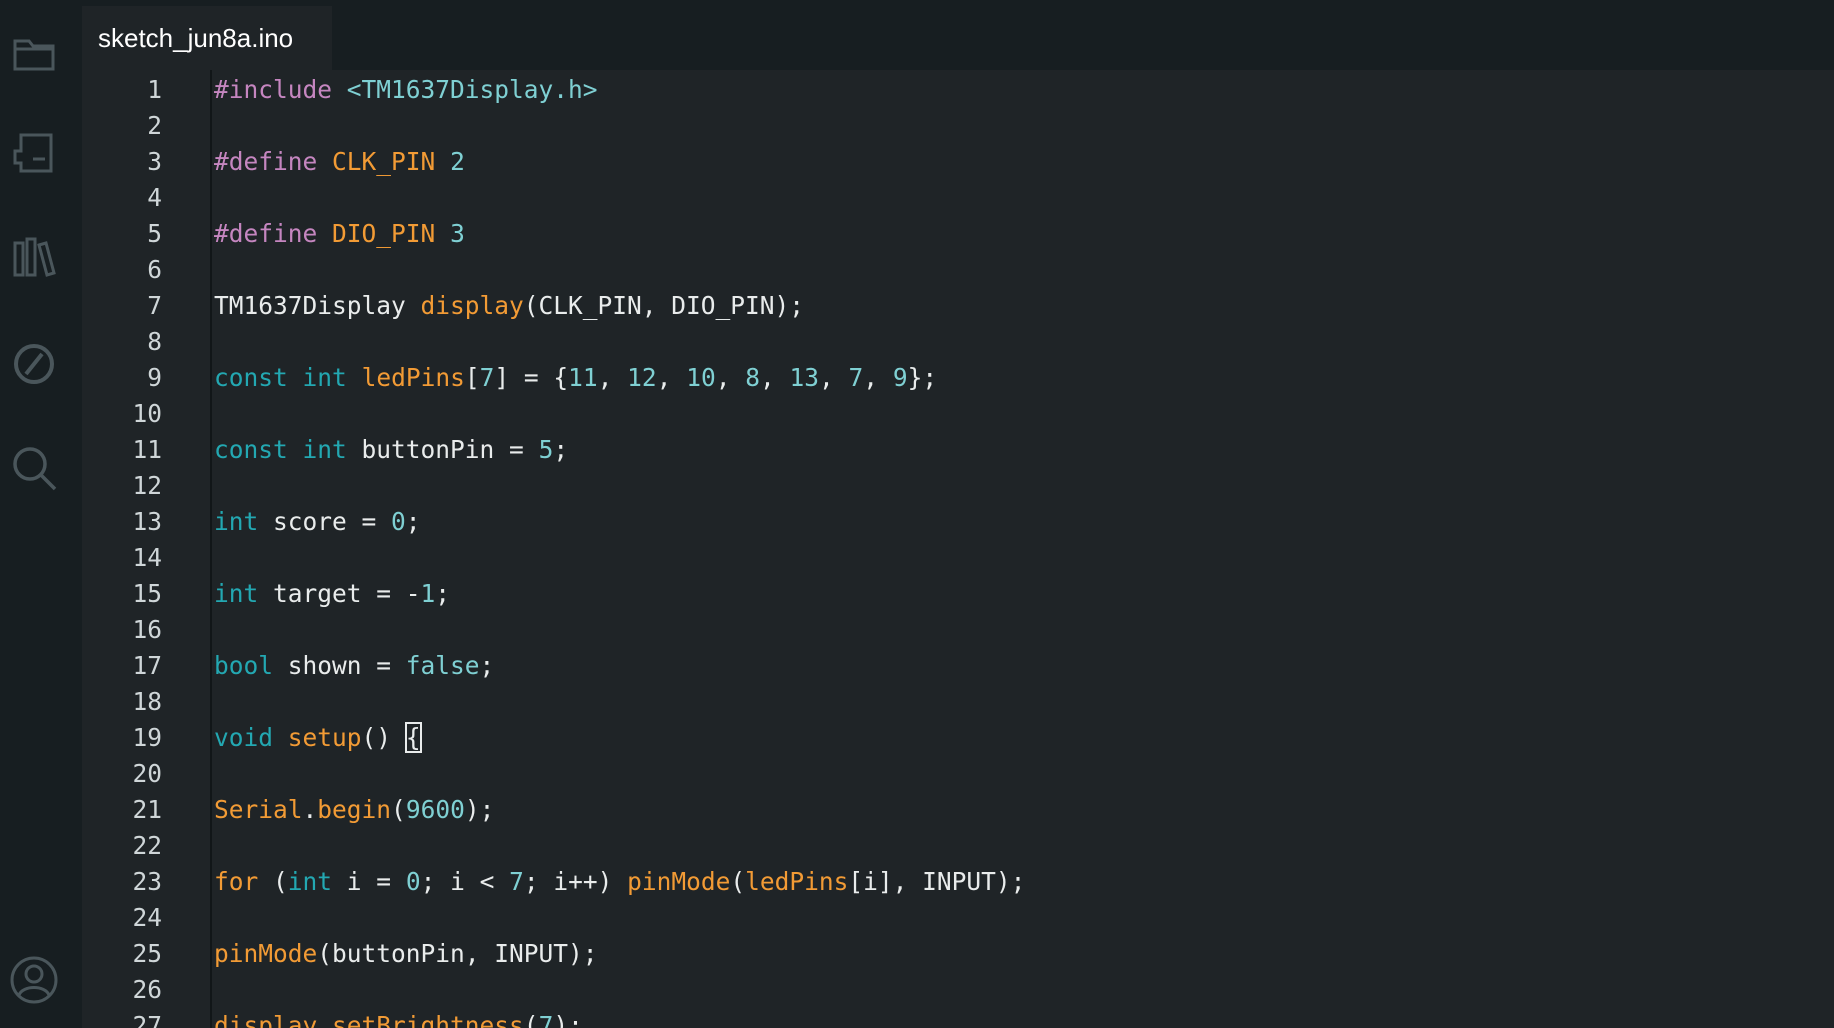 The image size is (1834, 1028). I want to click on code-line: 10, so click(958, 414).